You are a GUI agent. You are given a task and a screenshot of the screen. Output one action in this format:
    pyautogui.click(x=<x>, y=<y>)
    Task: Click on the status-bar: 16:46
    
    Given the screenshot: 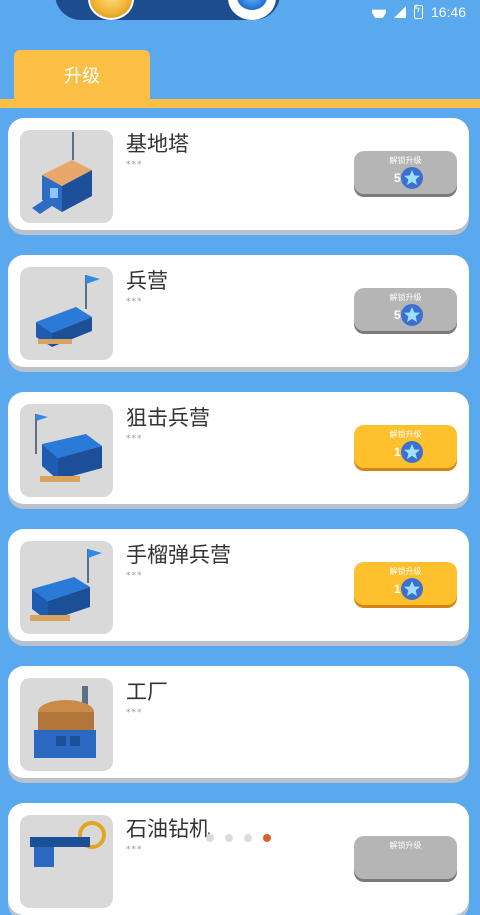 What is the action you would take?
    pyautogui.click(x=419, y=12)
    